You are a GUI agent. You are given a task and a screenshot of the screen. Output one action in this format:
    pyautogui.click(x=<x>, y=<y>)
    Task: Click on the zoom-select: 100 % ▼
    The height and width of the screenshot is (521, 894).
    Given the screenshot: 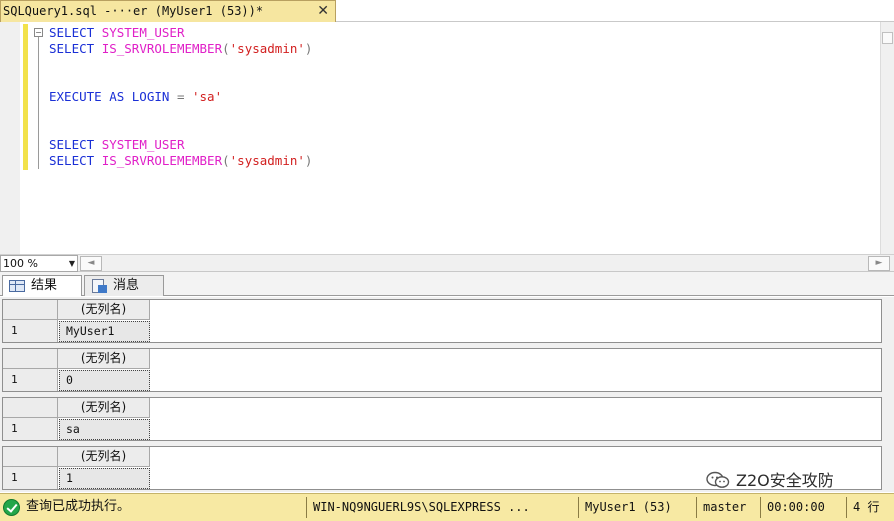 What is the action you would take?
    pyautogui.click(x=39, y=263)
    